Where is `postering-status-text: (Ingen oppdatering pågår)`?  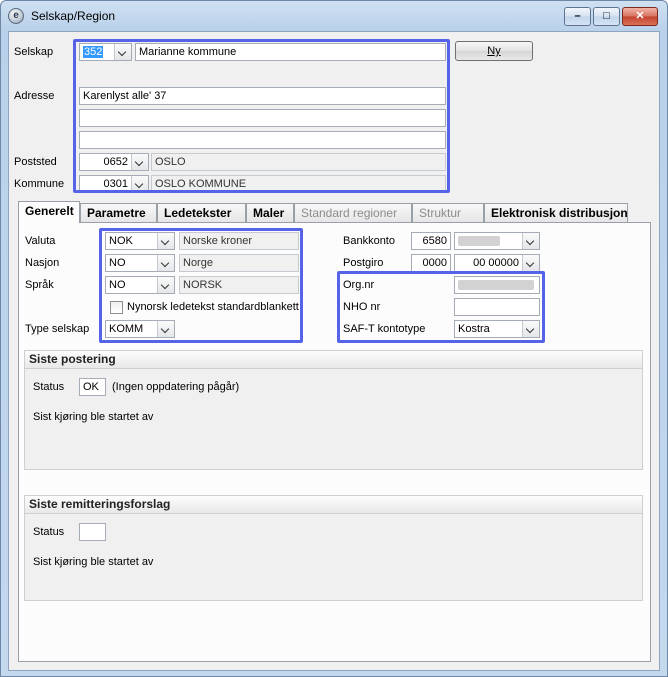 postering-status-text: (Ingen oppdatering pågår) is located at coordinates (176, 387).